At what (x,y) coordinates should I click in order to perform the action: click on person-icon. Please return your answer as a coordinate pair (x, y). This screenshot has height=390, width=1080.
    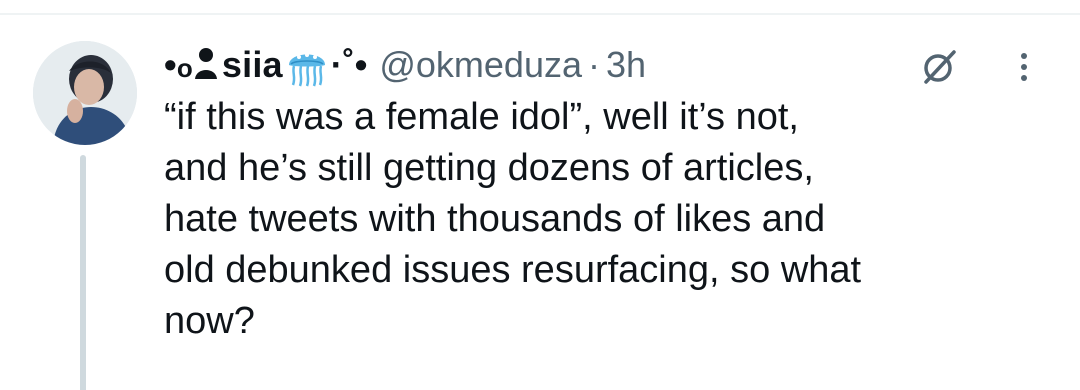
    Looking at the image, I should click on (206, 63).